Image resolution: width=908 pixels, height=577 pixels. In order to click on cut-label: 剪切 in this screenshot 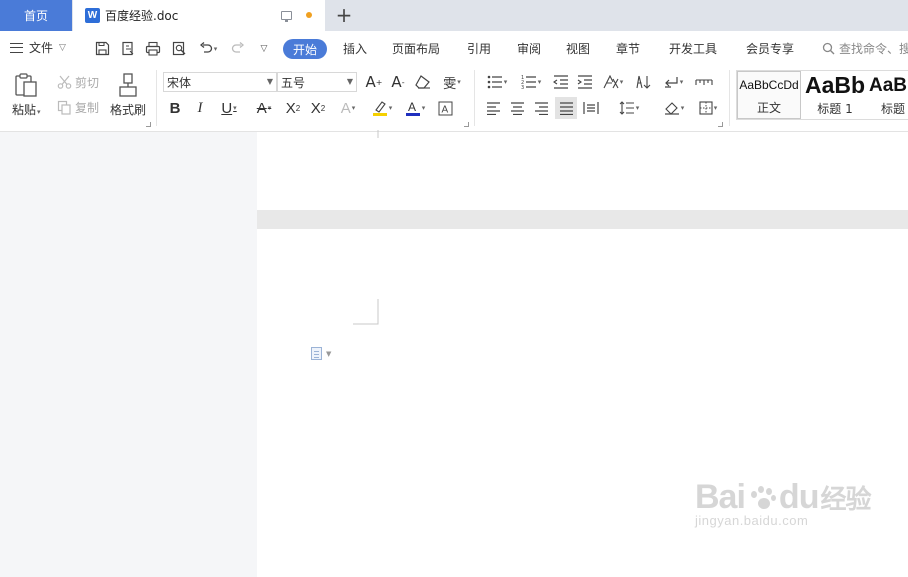, I will do `click(87, 83)`.